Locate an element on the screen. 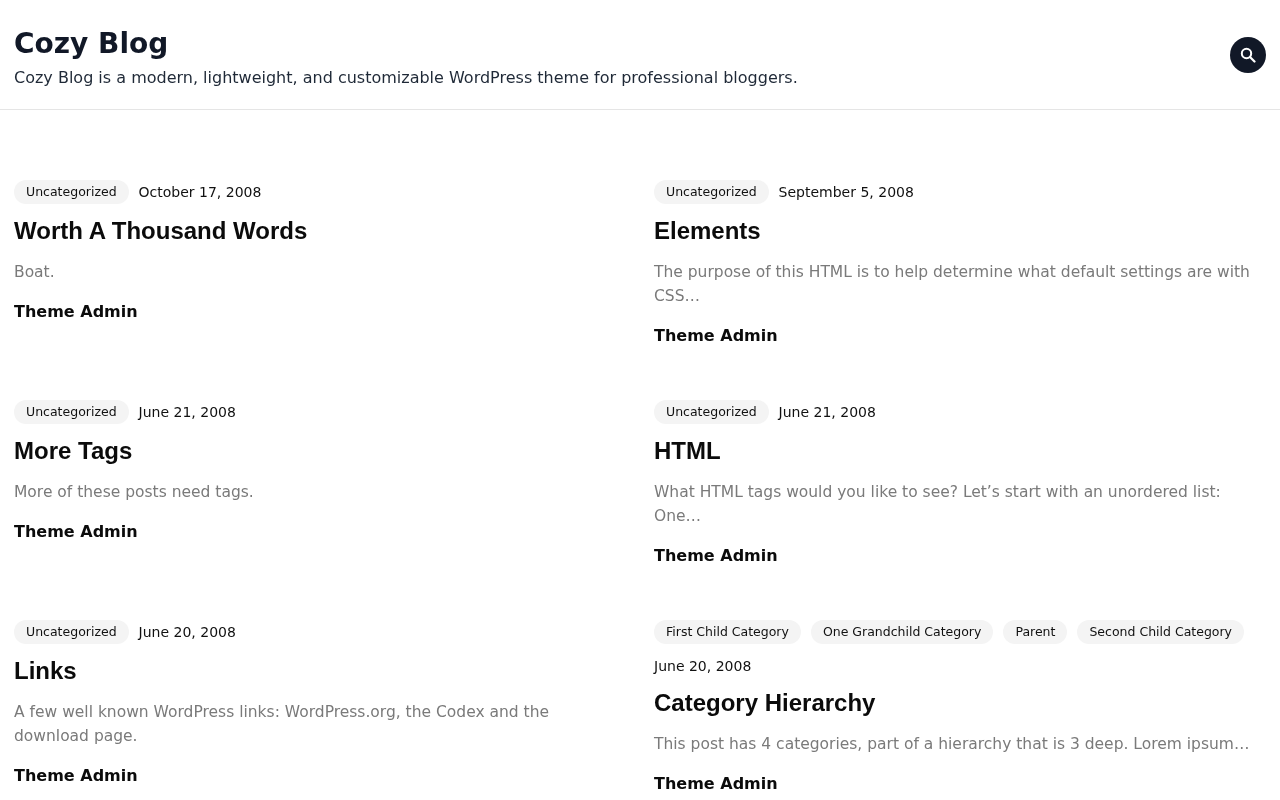  post-date: September 5, 2008 is located at coordinates (846, 192).